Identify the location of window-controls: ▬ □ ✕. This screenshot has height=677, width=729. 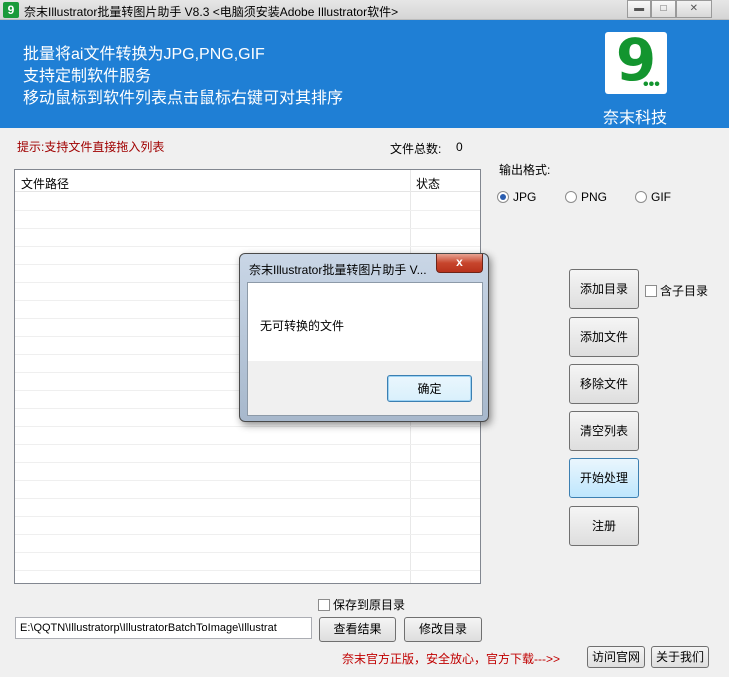
(669, 9).